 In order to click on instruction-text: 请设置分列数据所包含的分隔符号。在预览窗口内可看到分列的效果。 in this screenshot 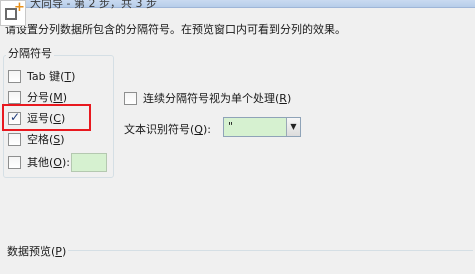, I will do `click(175, 29)`.